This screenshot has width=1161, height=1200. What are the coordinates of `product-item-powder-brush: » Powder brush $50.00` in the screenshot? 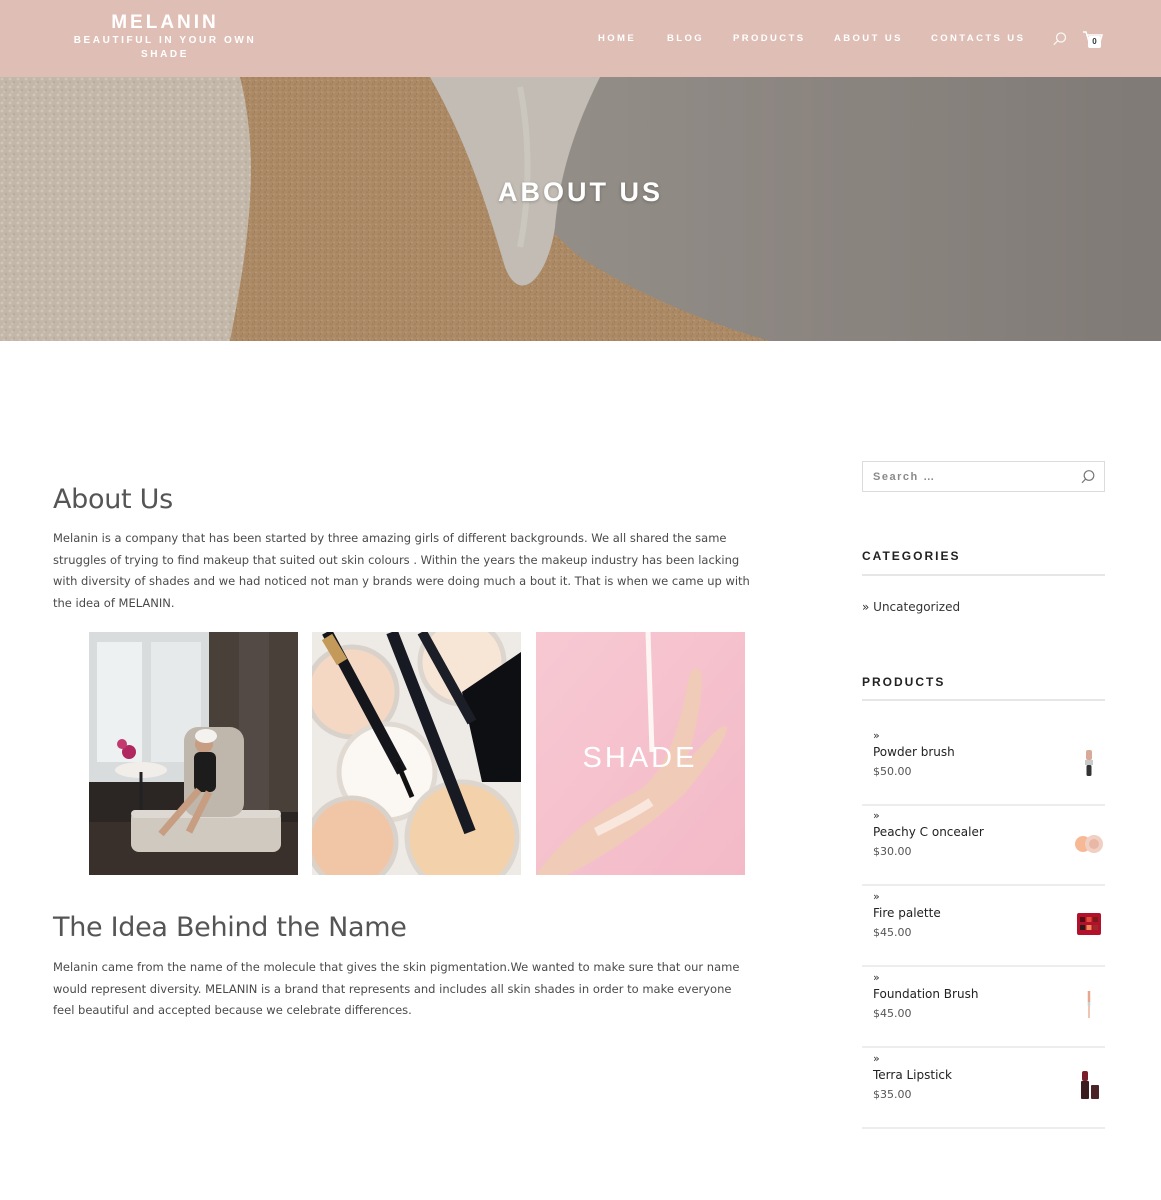 It's located at (983, 766).